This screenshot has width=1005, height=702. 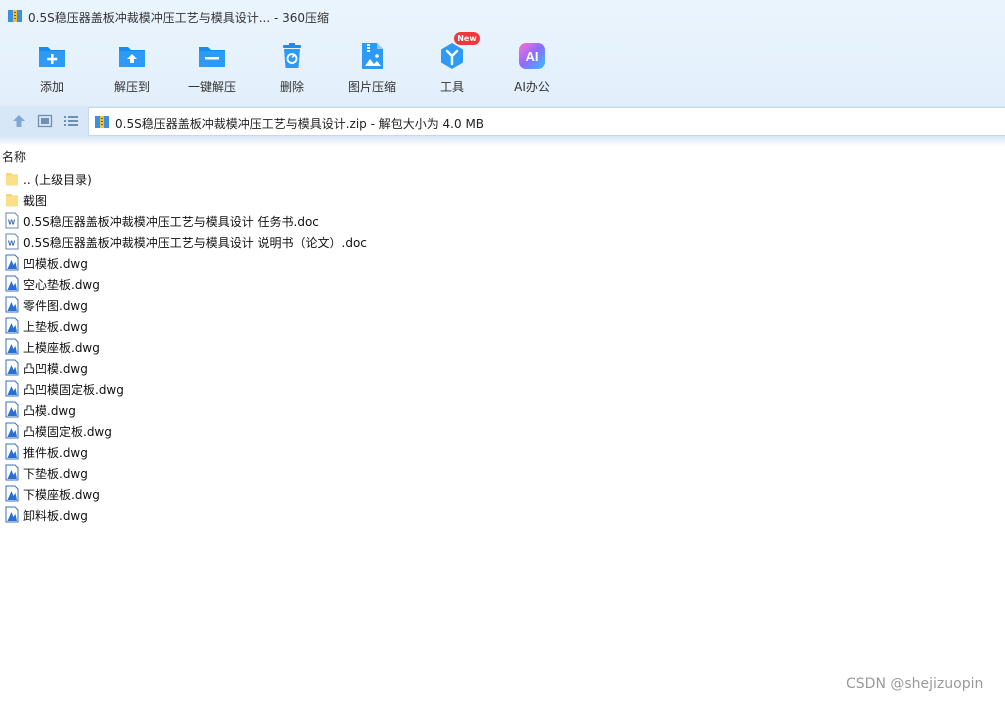 I want to click on file-list-item: 凸凹模.dwg, so click(x=305, y=367).